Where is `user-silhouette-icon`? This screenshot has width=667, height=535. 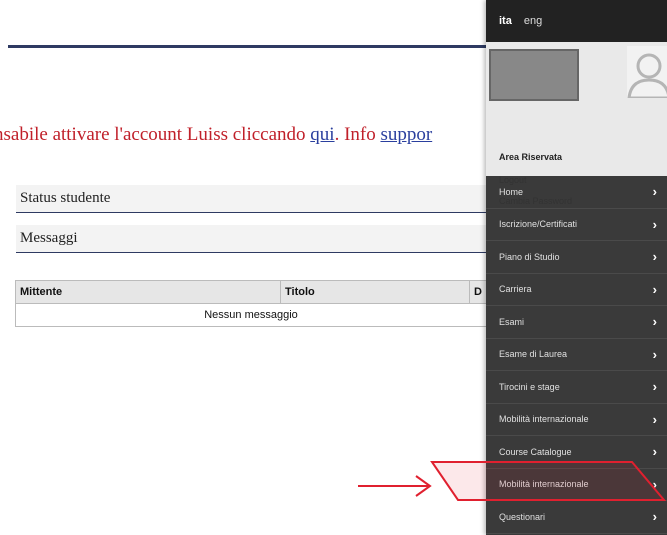 user-silhouette-icon is located at coordinates (647, 72).